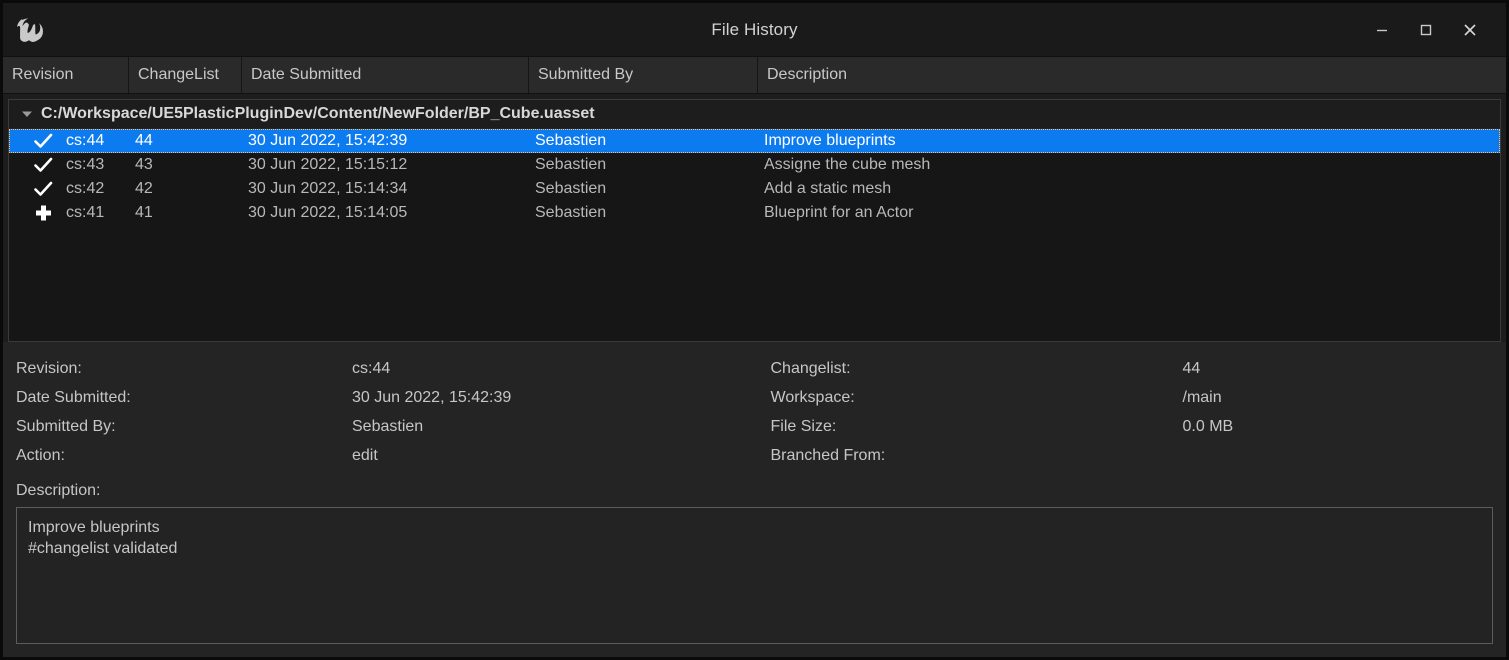  What do you see at coordinates (144, 140) in the screenshot?
I see `cell-changelist: 44` at bounding box center [144, 140].